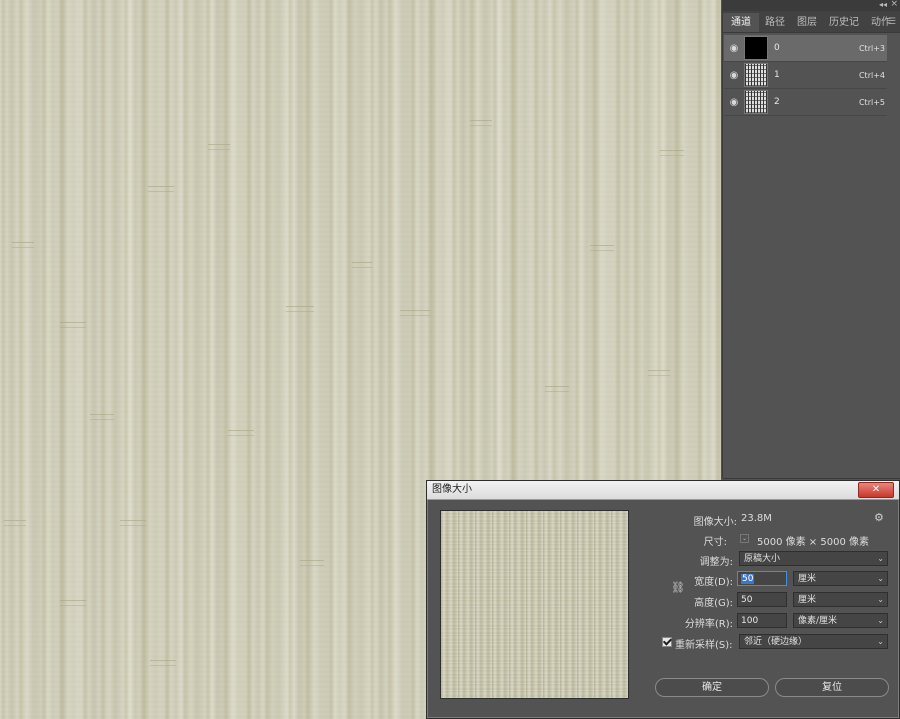  Describe the element at coordinates (871, 48) in the screenshot. I see `channel-shortcut: Ctrl+3` at that location.